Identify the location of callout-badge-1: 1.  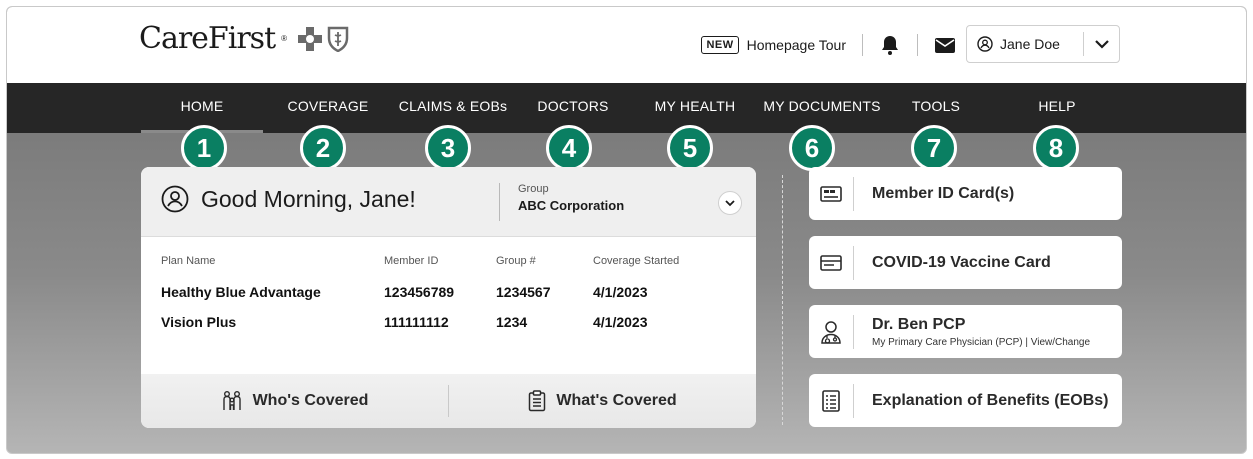
(204, 148).